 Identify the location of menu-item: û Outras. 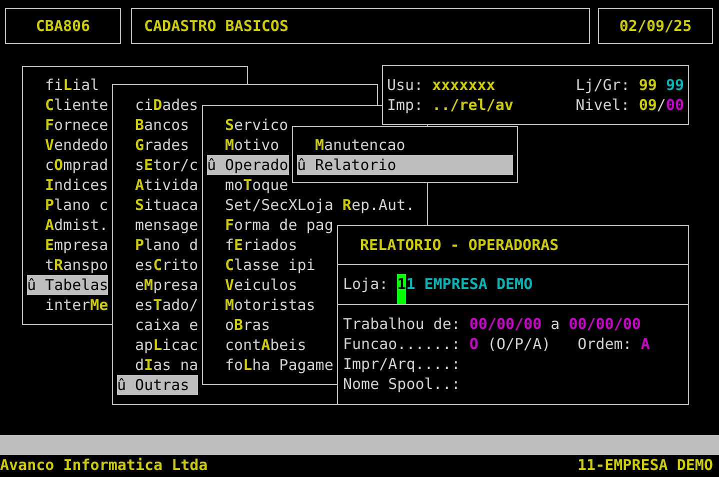
(157, 385).